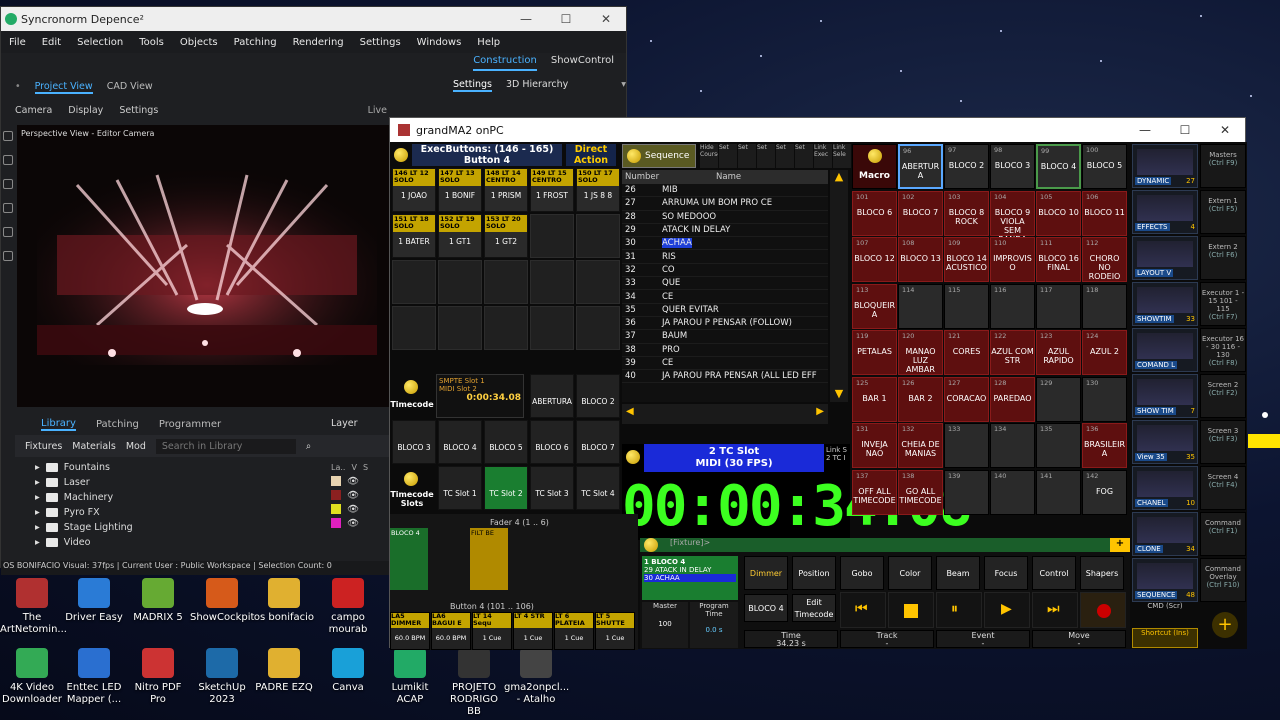 The image size is (1280, 720). What do you see at coordinates (1055, 610) in the screenshot?
I see `skip-next-button: ⏭` at bounding box center [1055, 610].